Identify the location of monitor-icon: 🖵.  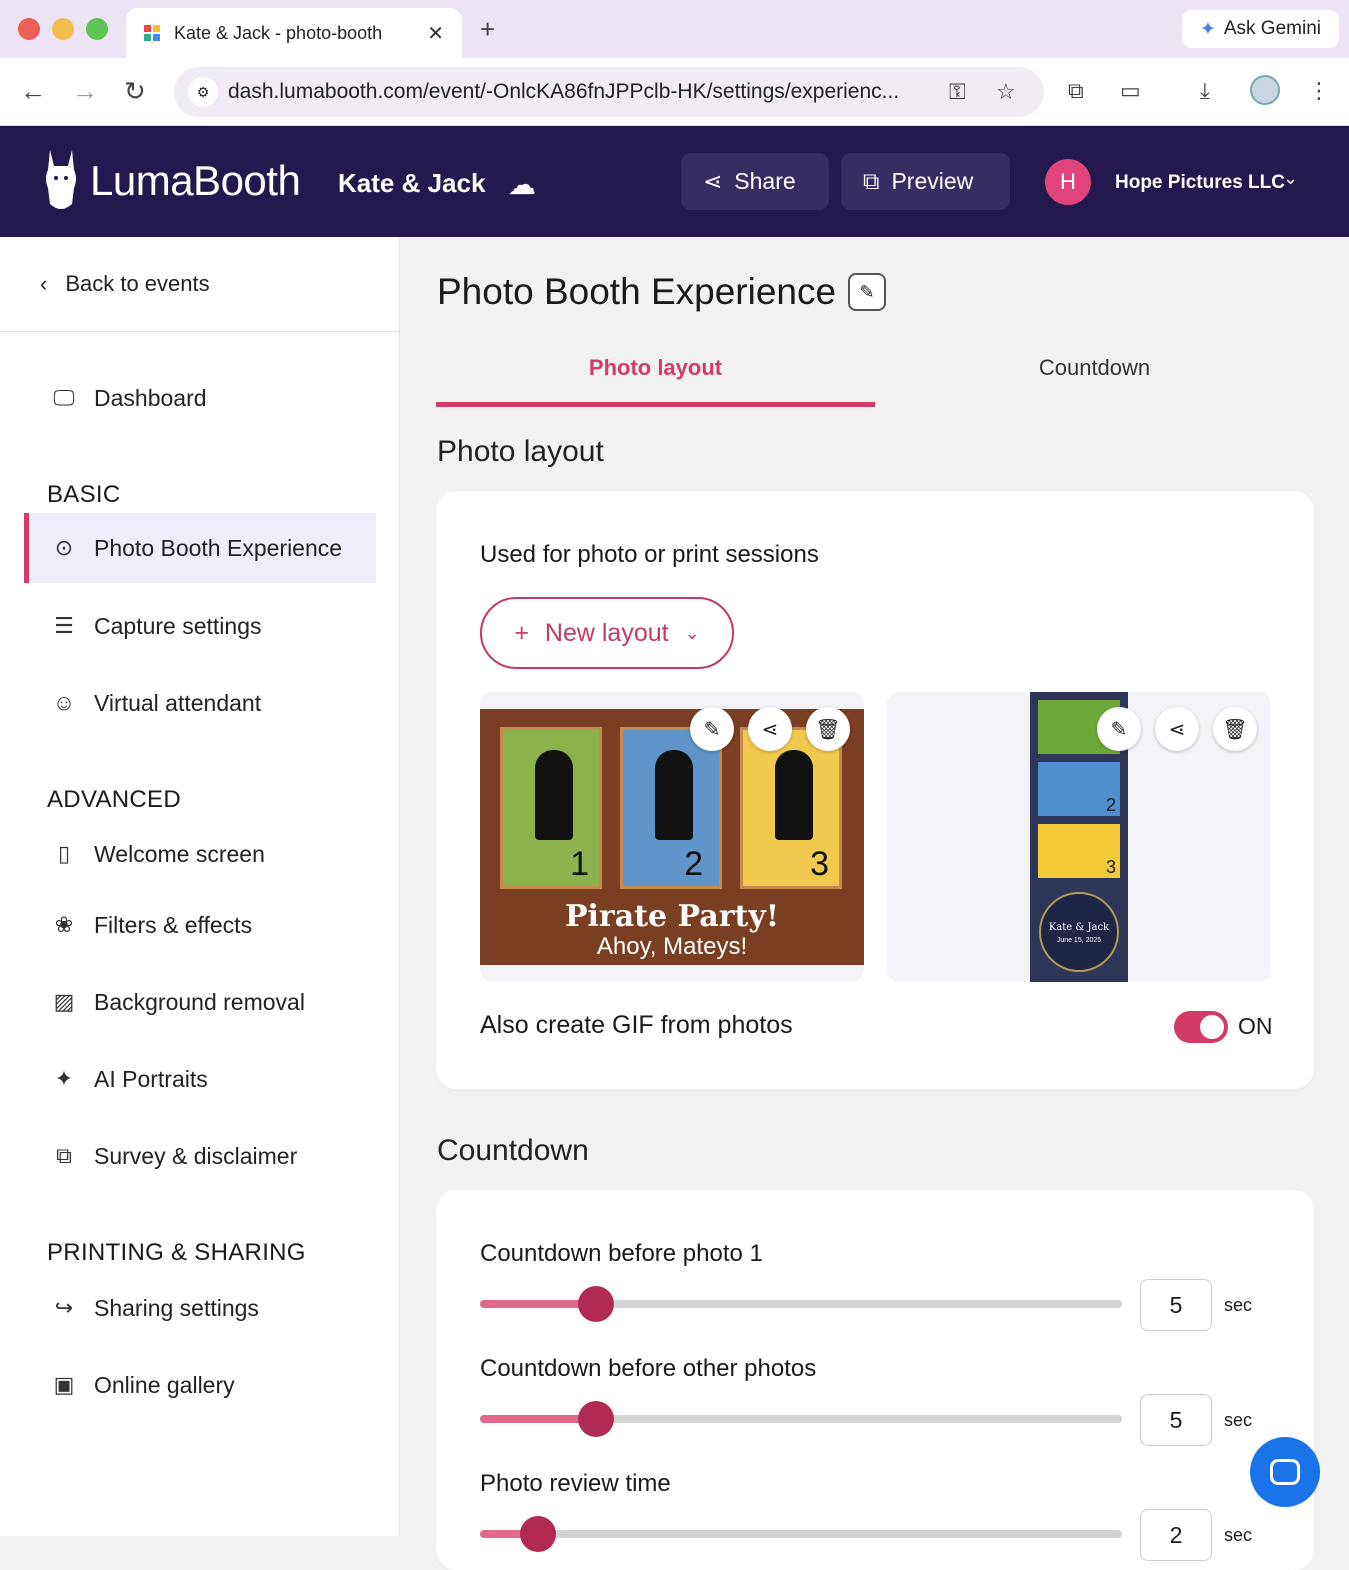
(64, 397).